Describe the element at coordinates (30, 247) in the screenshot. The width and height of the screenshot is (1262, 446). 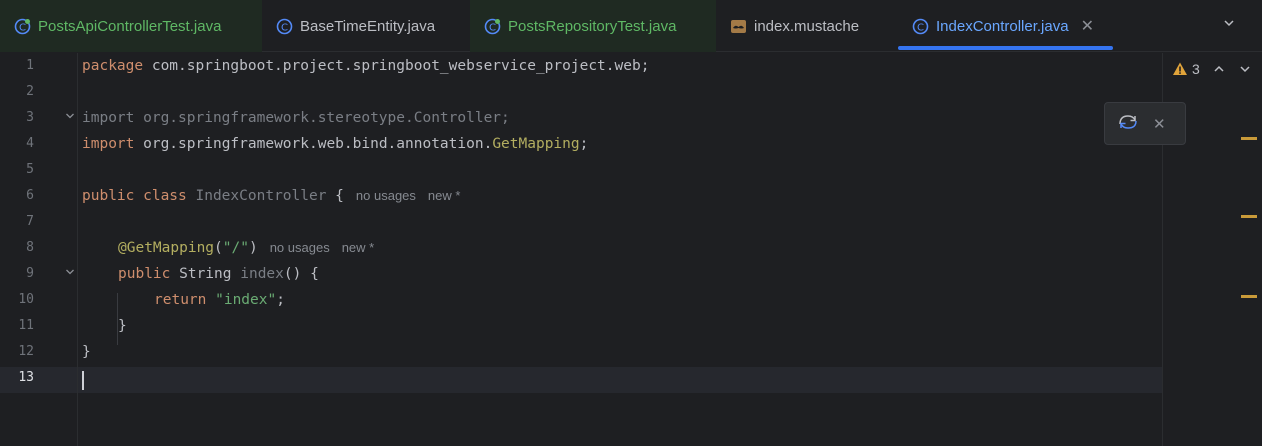
I see `line-number: 8` at that location.